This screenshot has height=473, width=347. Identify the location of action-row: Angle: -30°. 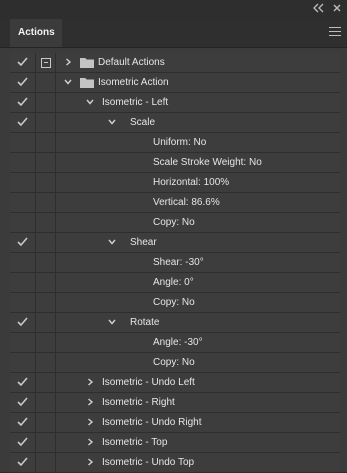
(175, 343).